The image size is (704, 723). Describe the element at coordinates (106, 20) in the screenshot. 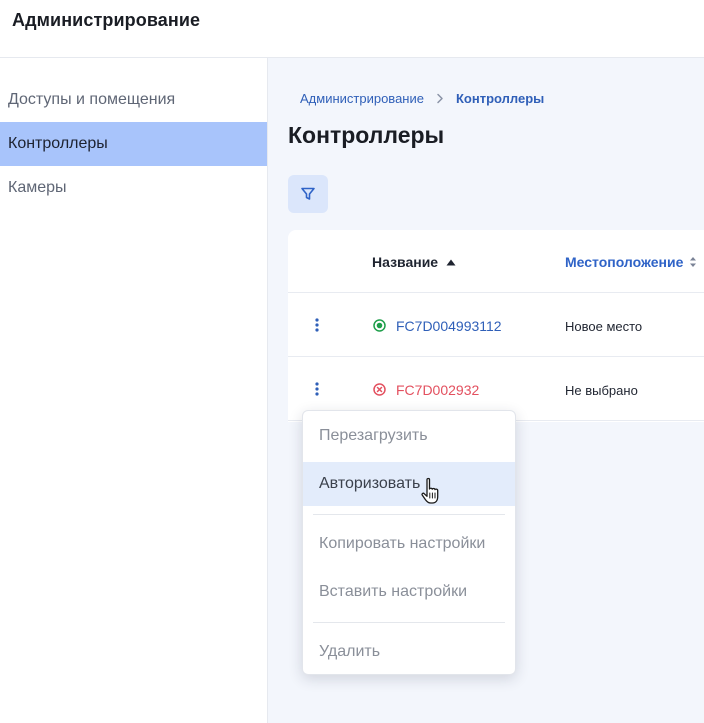

I see `app-title: Администрирование` at that location.